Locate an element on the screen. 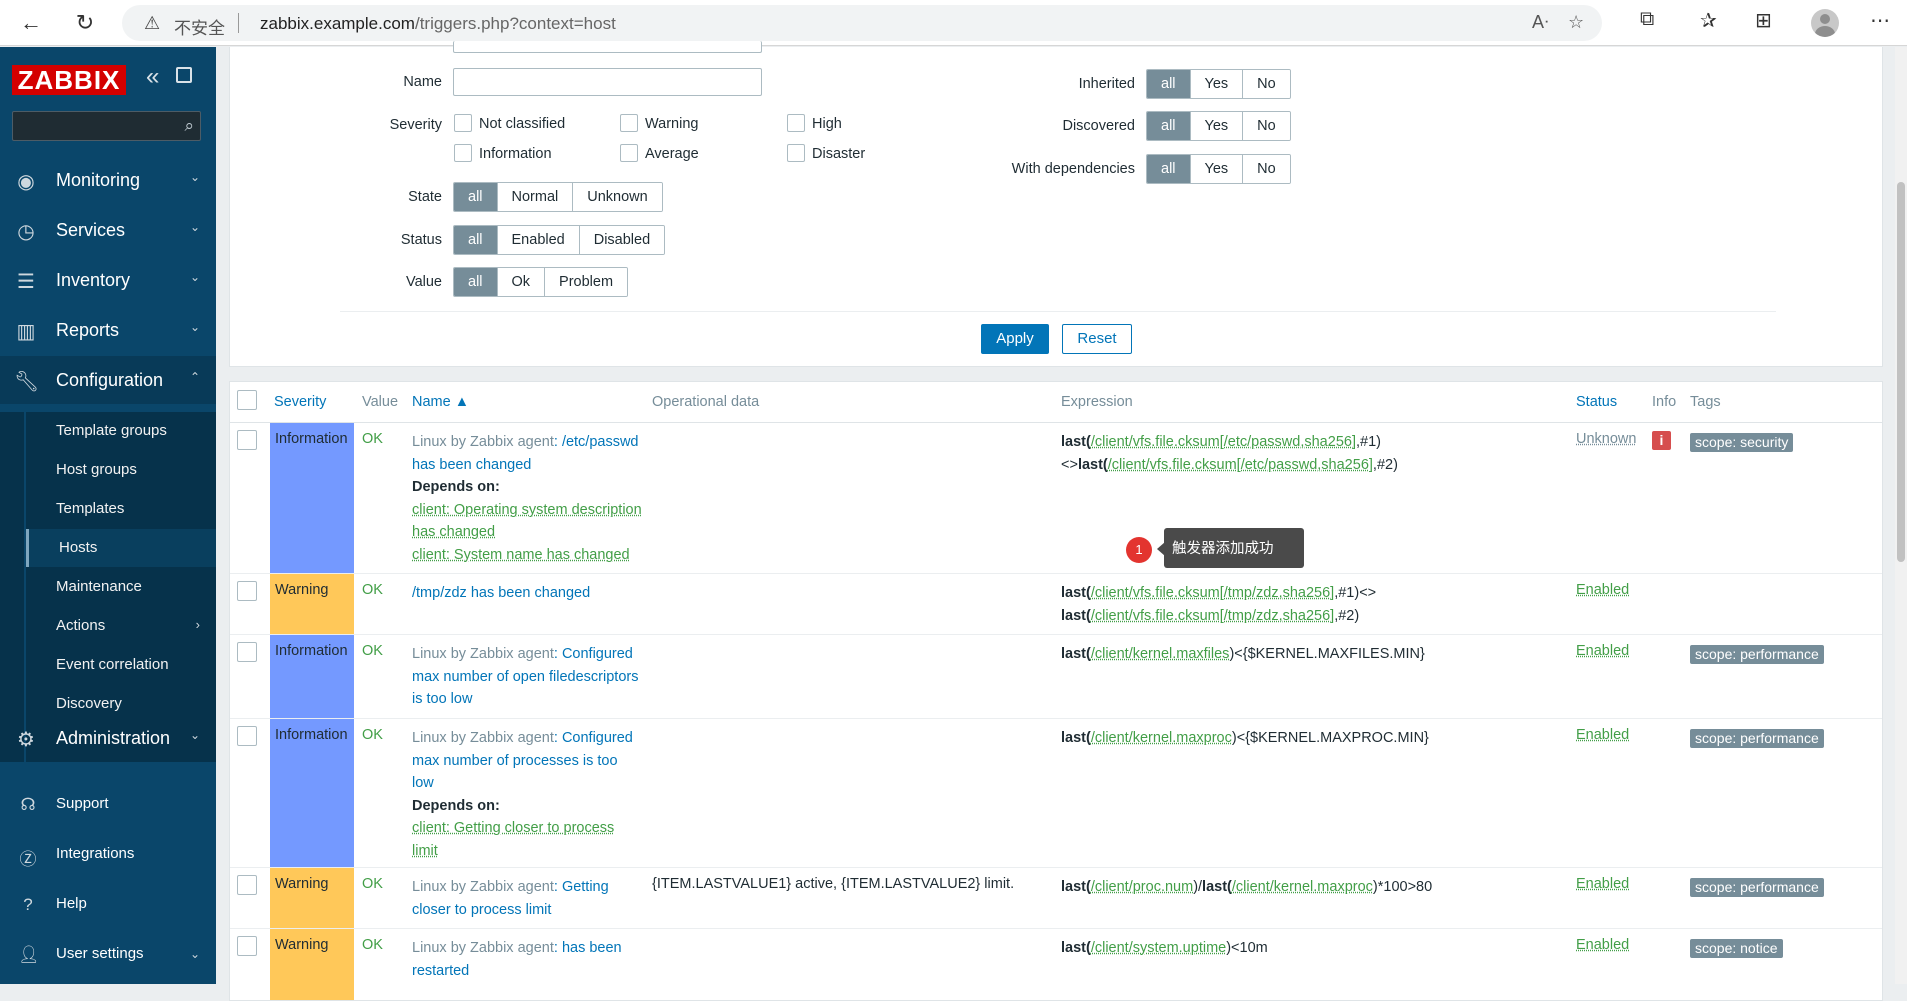 The width and height of the screenshot is (1907, 1001). inherited-all: all is located at coordinates (1169, 84).